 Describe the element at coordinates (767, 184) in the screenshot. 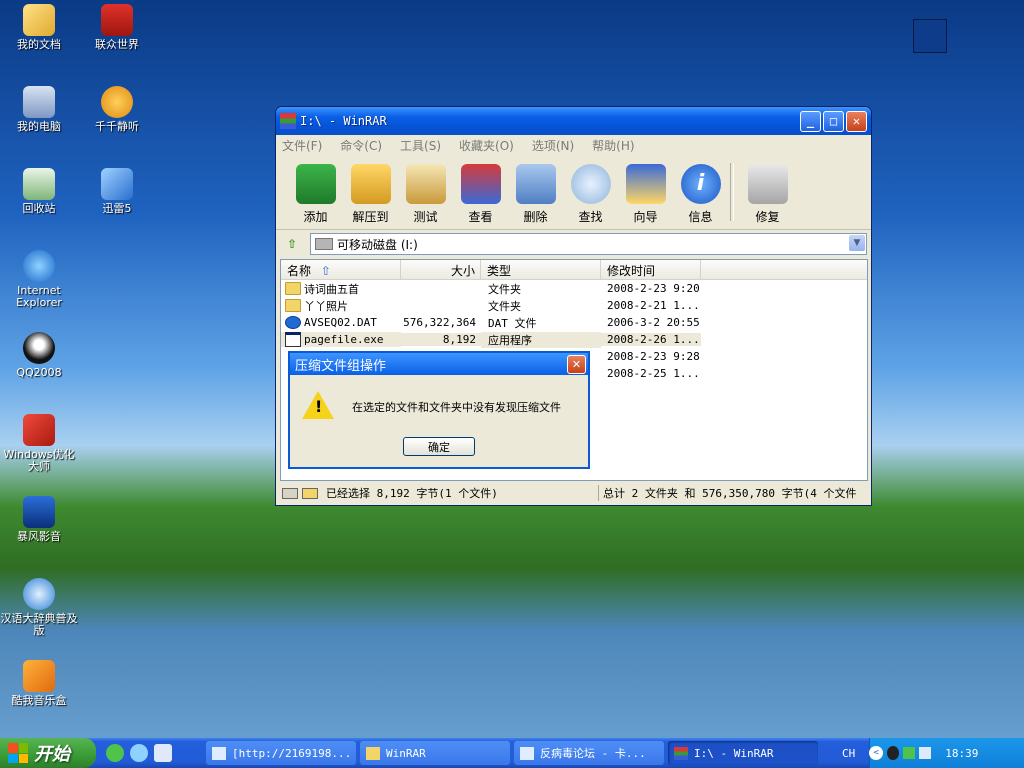

I see `first-aid-kit-icon` at that location.